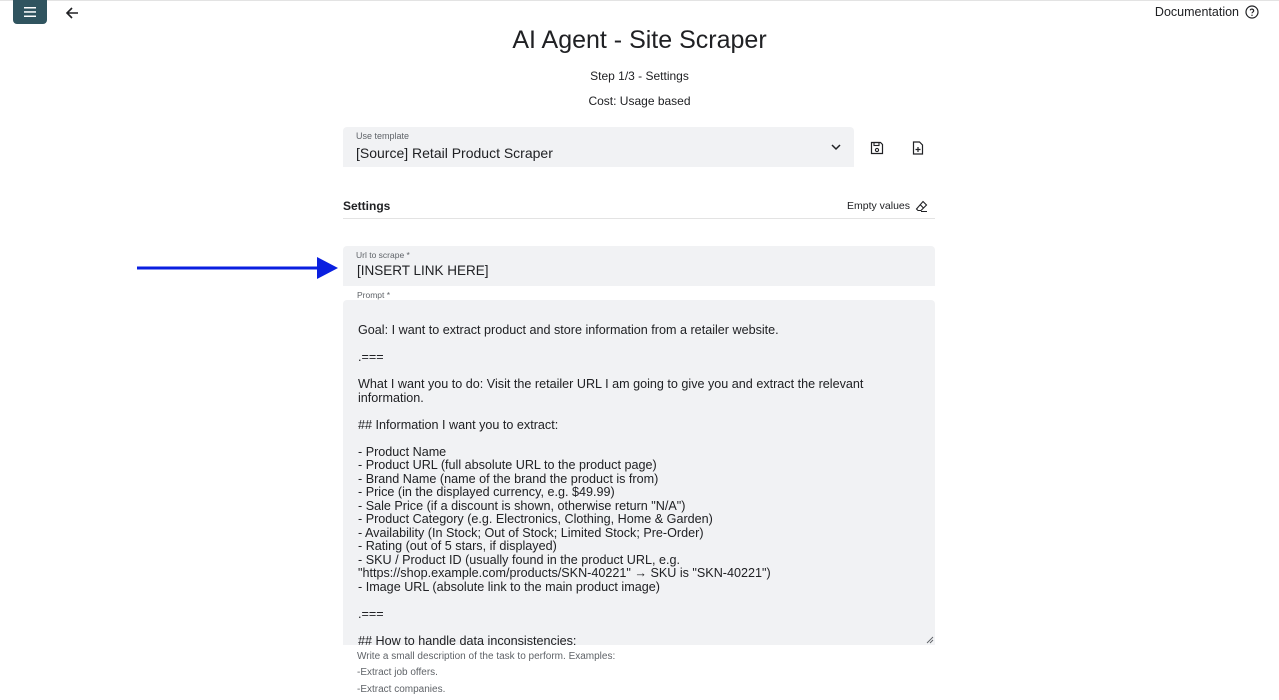 Image resolution: width=1279 pixels, height=700 pixels. What do you see at coordinates (639, 0) in the screenshot?
I see `top-divider` at bounding box center [639, 0].